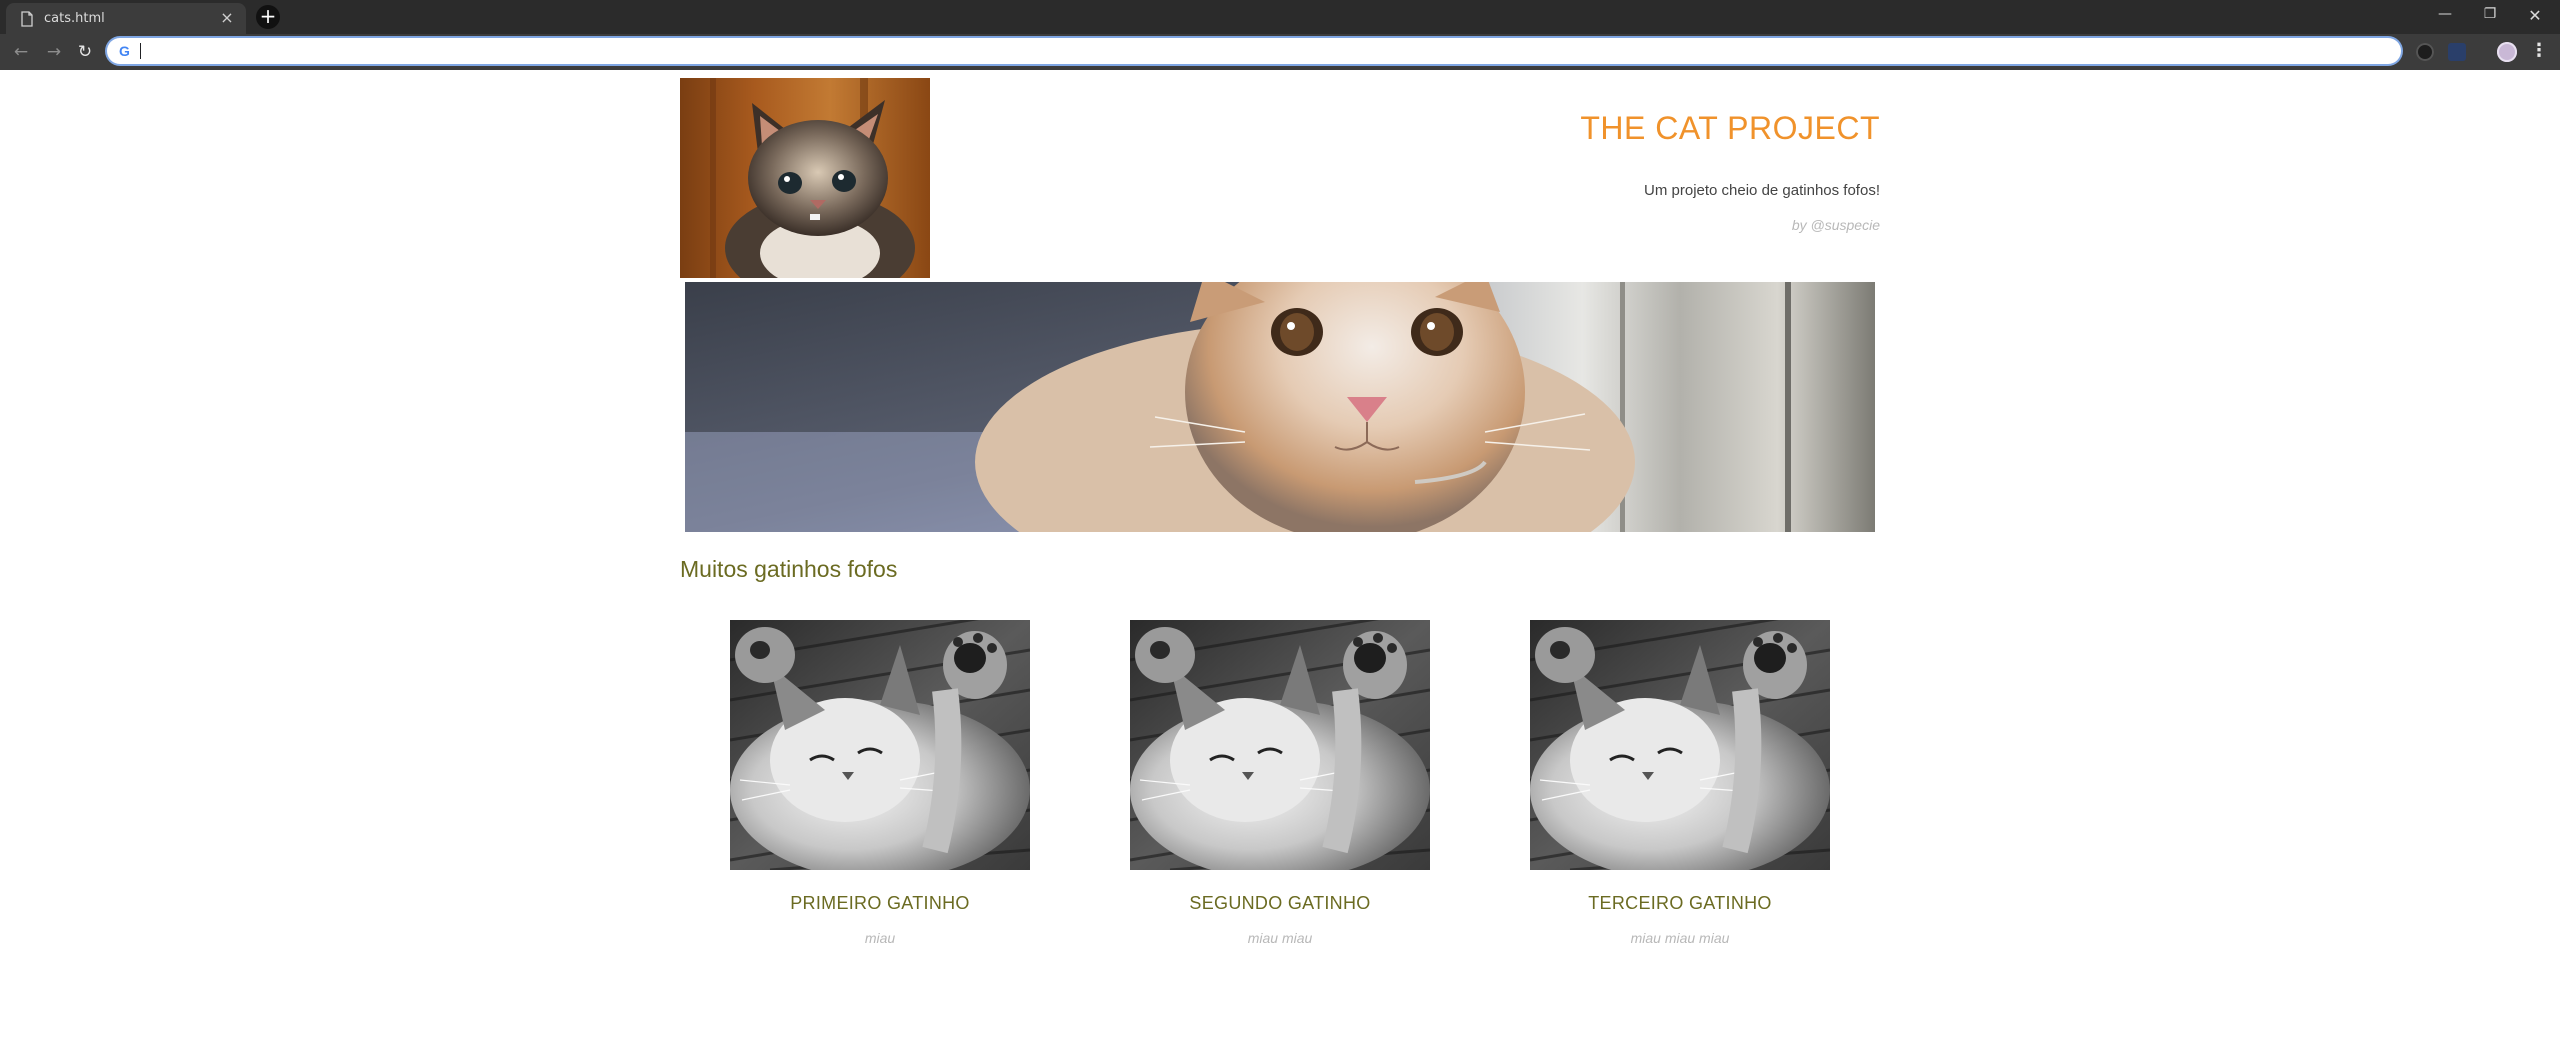 Image resolution: width=2560 pixels, height=1040 pixels. I want to click on site-title: THE CAT PROJECT, so click(1730, 128).